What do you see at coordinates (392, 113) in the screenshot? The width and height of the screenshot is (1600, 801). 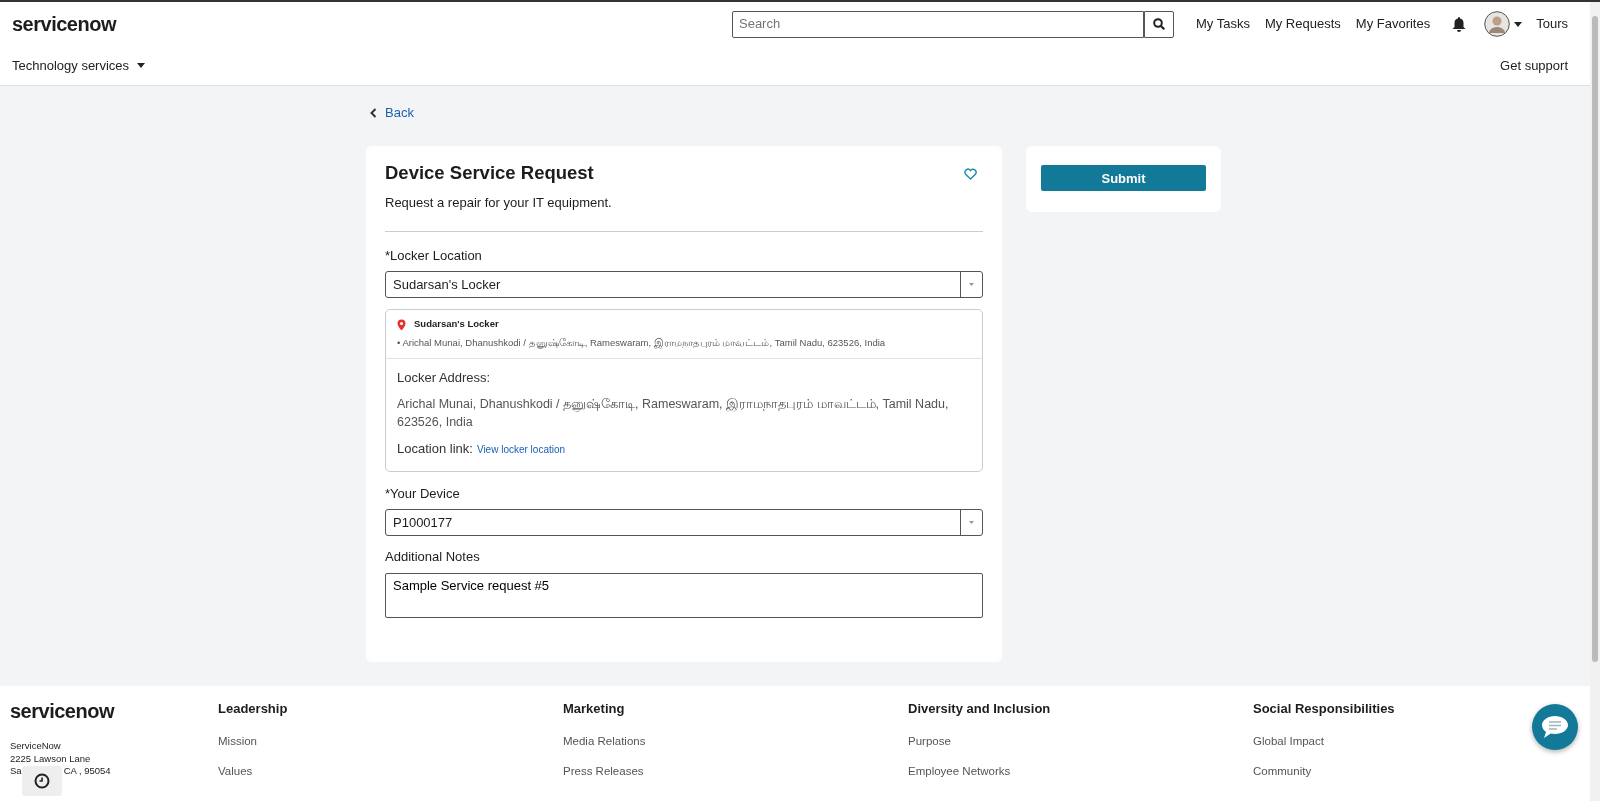 I see `back-link: Back` at bounding box center [392, 113].